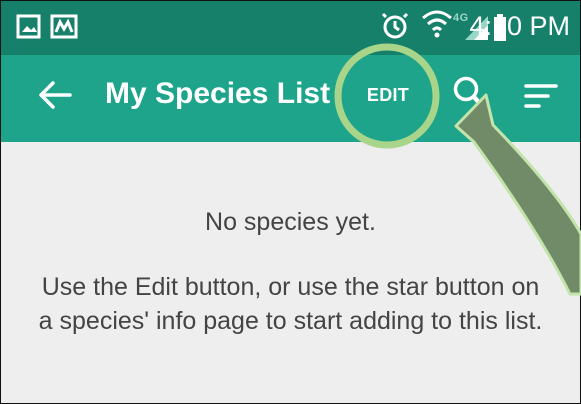  Describe the element at coordinates (218, 93) in the screenshot. I see `page-title: My Species List` at that location.